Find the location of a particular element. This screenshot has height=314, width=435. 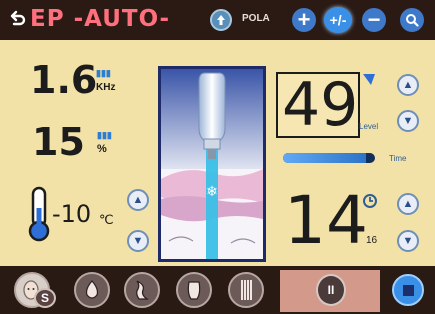

body-area-1-icon is located at coordinates (92, 289).